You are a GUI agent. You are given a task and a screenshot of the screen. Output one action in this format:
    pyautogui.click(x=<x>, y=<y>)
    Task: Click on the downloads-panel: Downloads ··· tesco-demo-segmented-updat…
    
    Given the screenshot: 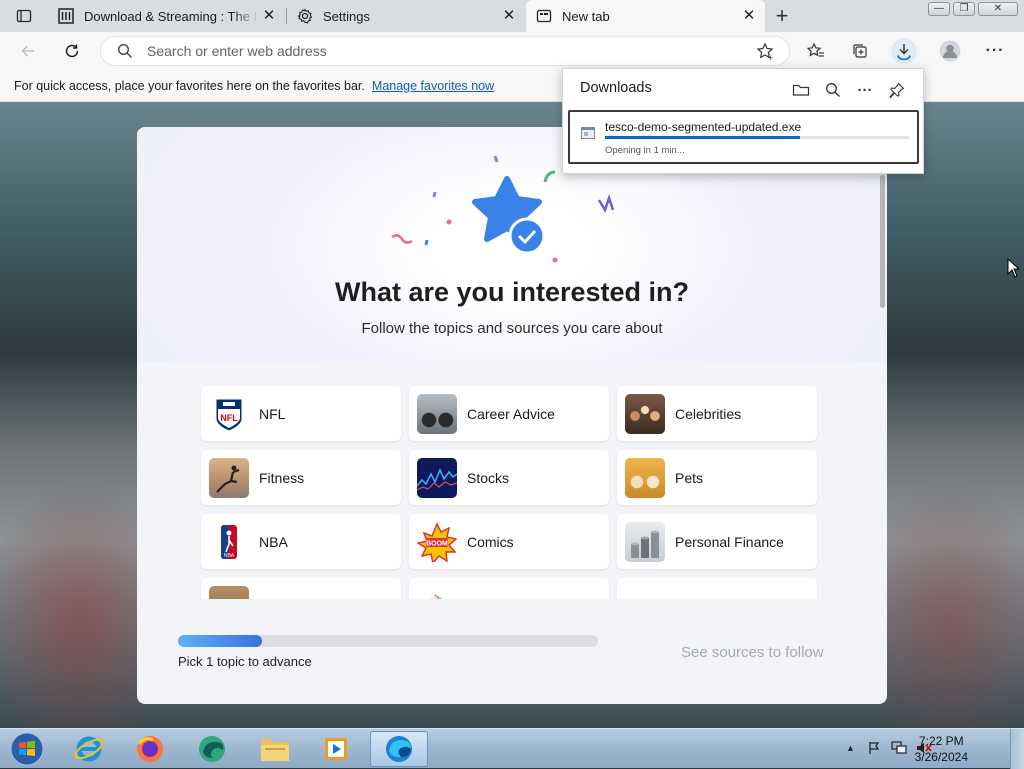 What is the action you would take?
    pyautogui.click(x=743, y=121)
    